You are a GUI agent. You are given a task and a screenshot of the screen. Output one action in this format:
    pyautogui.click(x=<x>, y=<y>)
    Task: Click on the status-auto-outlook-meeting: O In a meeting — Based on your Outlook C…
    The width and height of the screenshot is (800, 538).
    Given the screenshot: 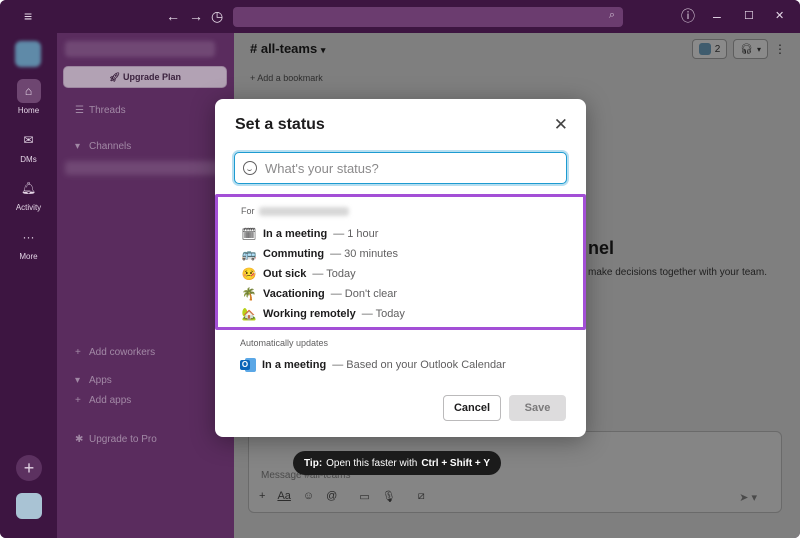 What is the action you would take?
    pyautogui.click(x=373, y=365)
    